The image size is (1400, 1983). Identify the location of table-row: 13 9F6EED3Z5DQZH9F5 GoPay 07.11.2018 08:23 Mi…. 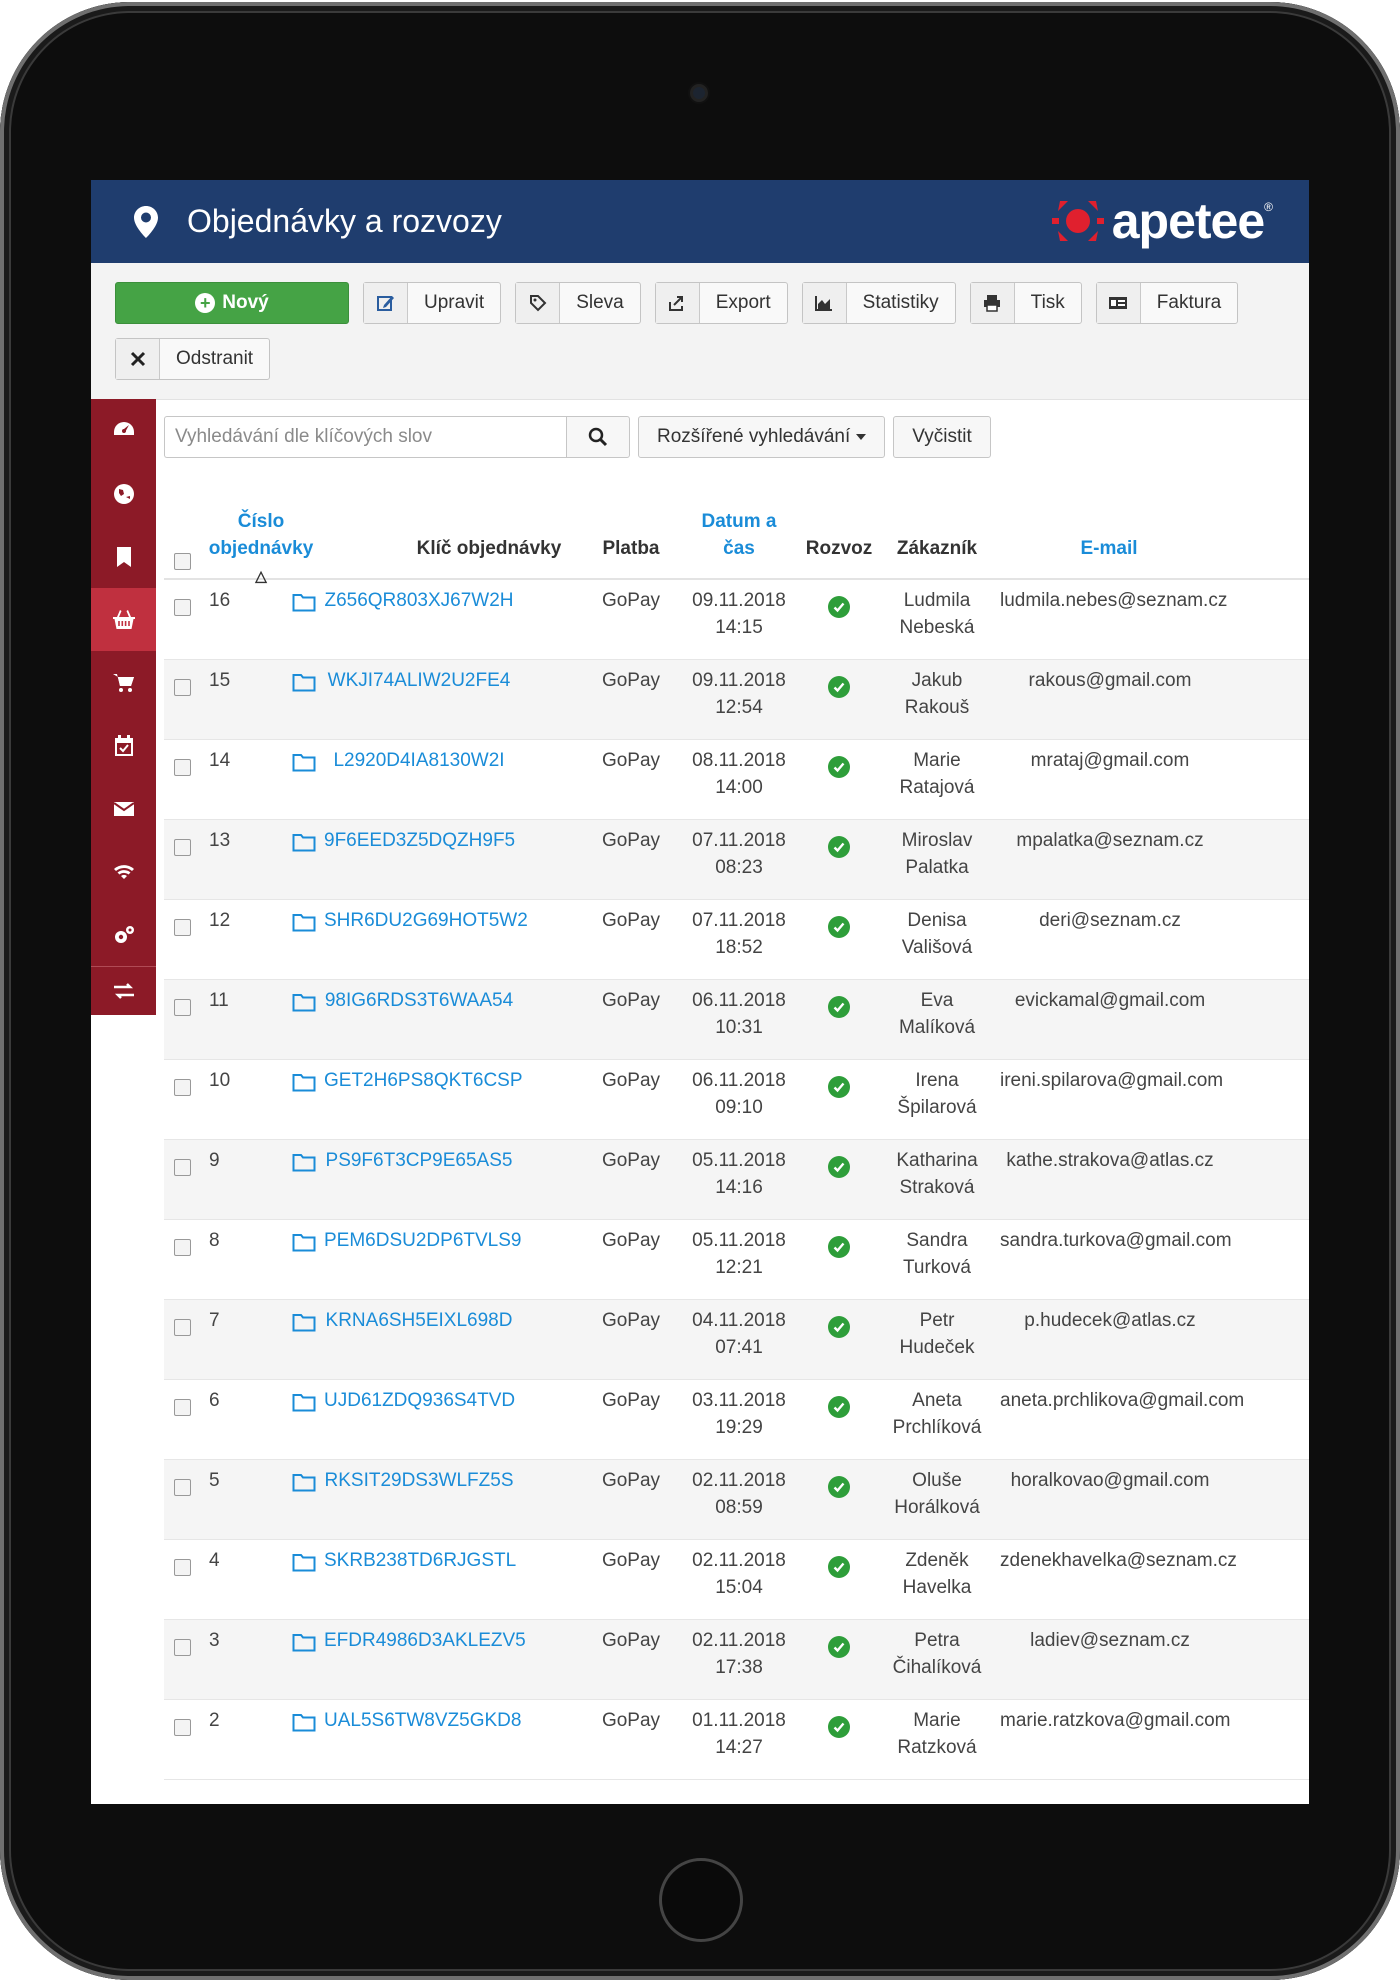
(736, 860).